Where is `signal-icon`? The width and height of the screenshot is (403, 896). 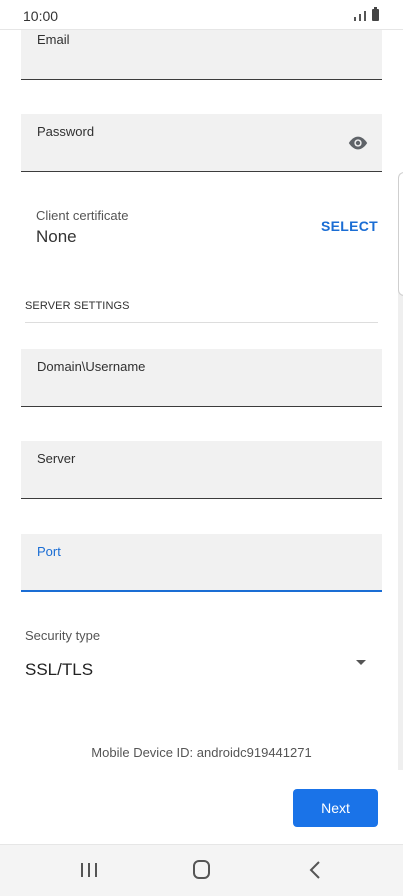 signal-icon is located at coordinates (355, 19).